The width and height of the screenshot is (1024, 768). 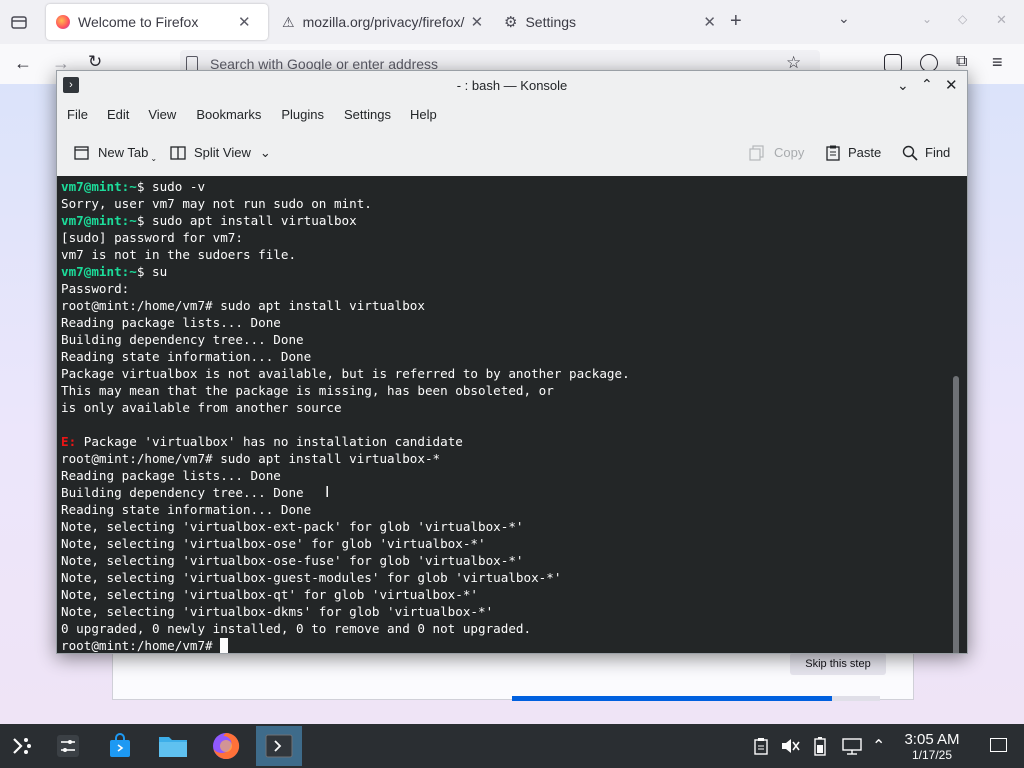 What do you see at coordinates (956, 514) in the screenshot?
I see `terminal-scrollbar` at bounding box center [956, 514].